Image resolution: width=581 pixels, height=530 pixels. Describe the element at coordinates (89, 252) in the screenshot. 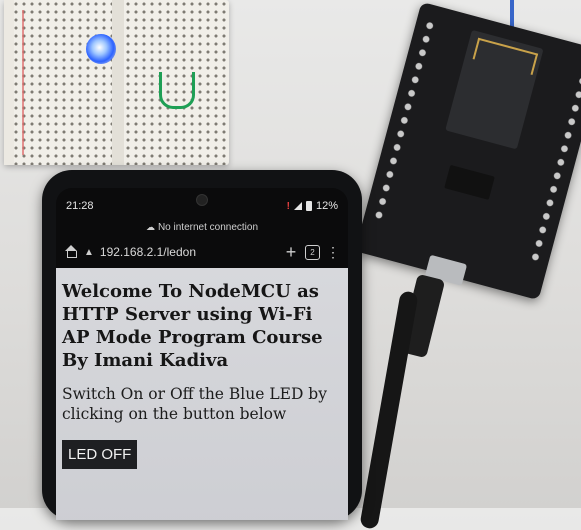

I see `warning-icon: ▲` at that location.